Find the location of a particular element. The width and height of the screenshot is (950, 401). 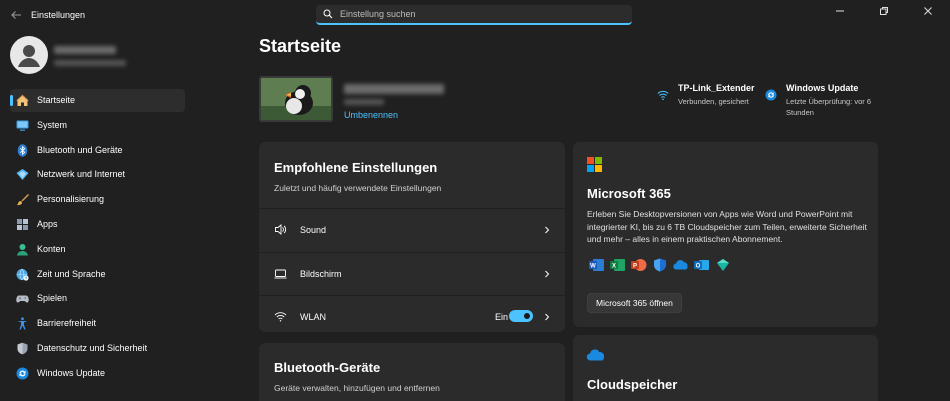

avatar is located at coordinates (29, 55).